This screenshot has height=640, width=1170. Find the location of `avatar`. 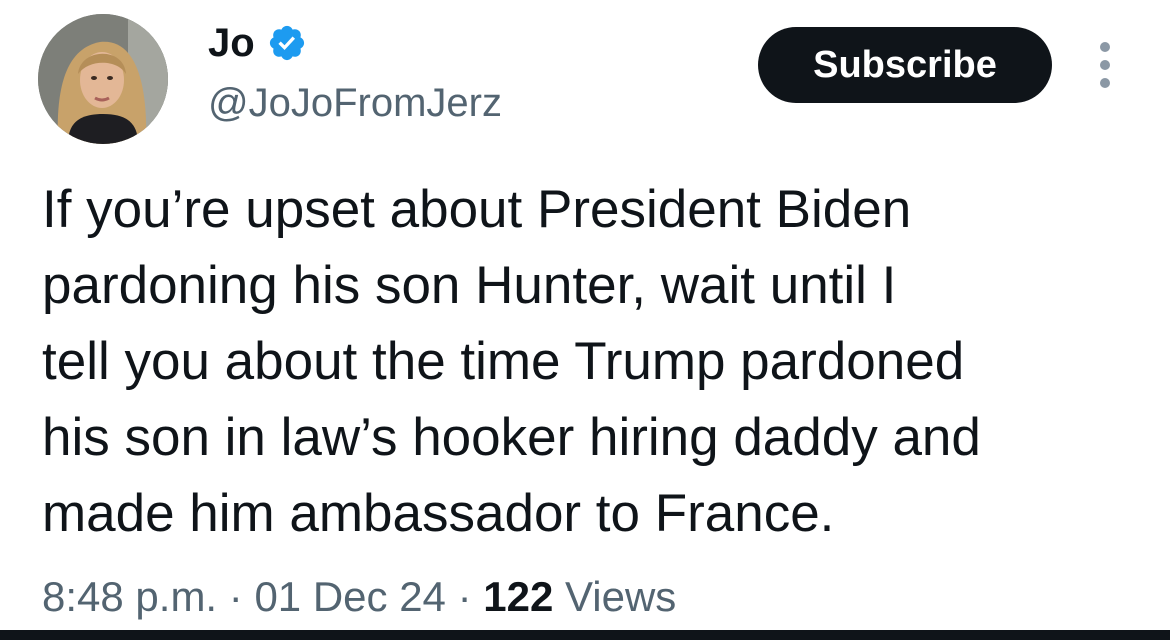

avatar is located at coordinates (103, 79).